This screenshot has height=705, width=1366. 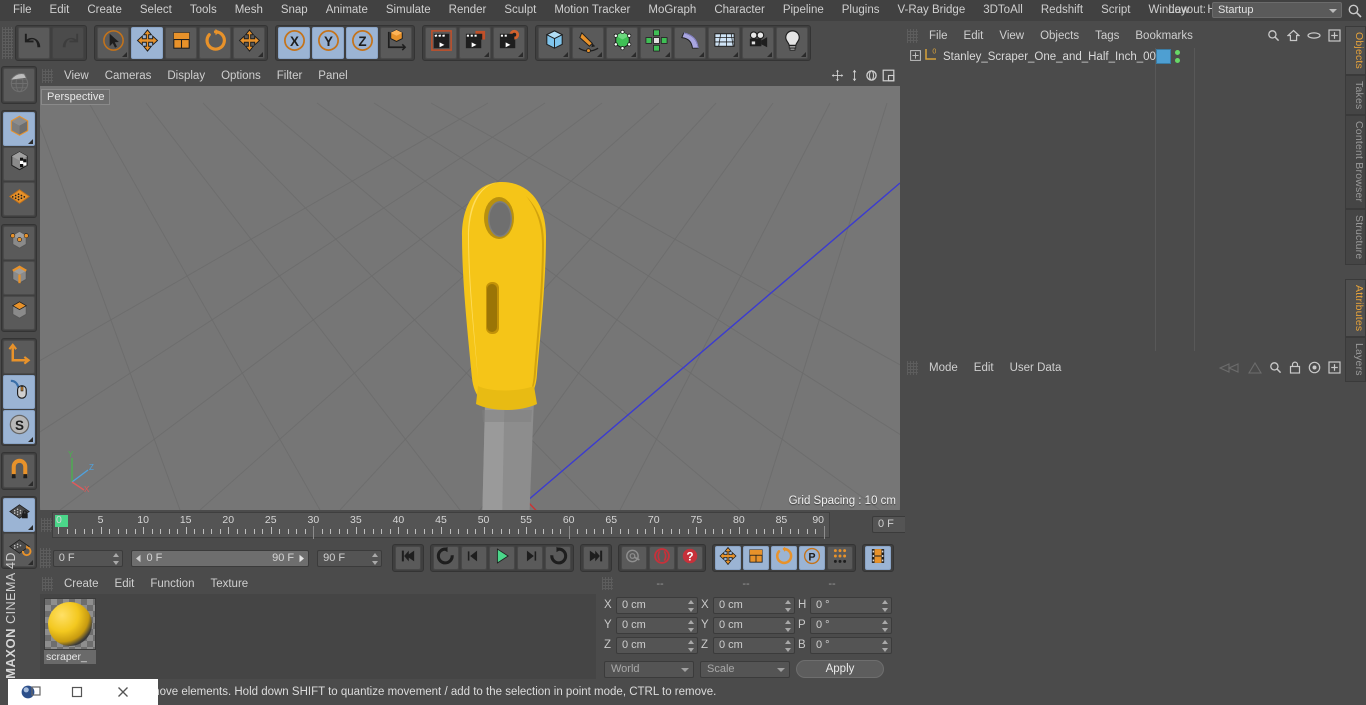 What do you see at coordinates (912, 368) in the screenshot?
I see `attribute-manager-grip` at bounding box center [912, 368].